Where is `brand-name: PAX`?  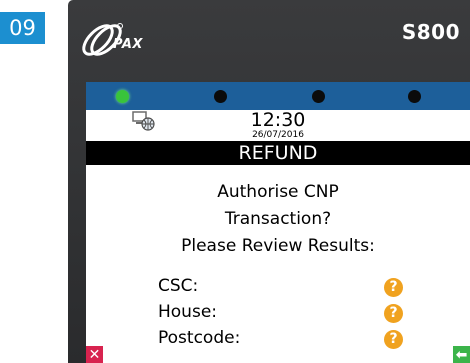
brand-name: PAX is located at coordinates (128, 44).